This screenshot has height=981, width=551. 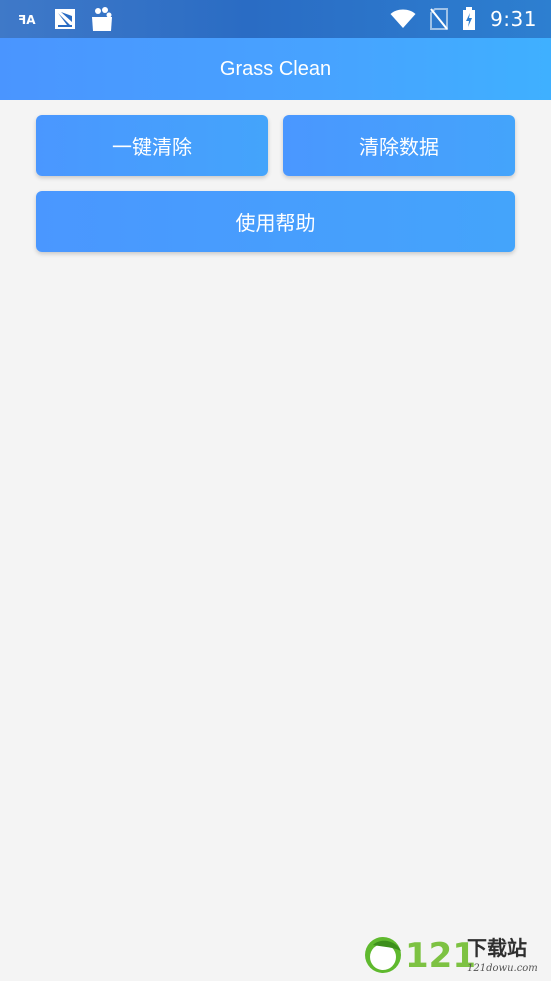 I want to click on clock: 9:31, so click(x=513, y=19).